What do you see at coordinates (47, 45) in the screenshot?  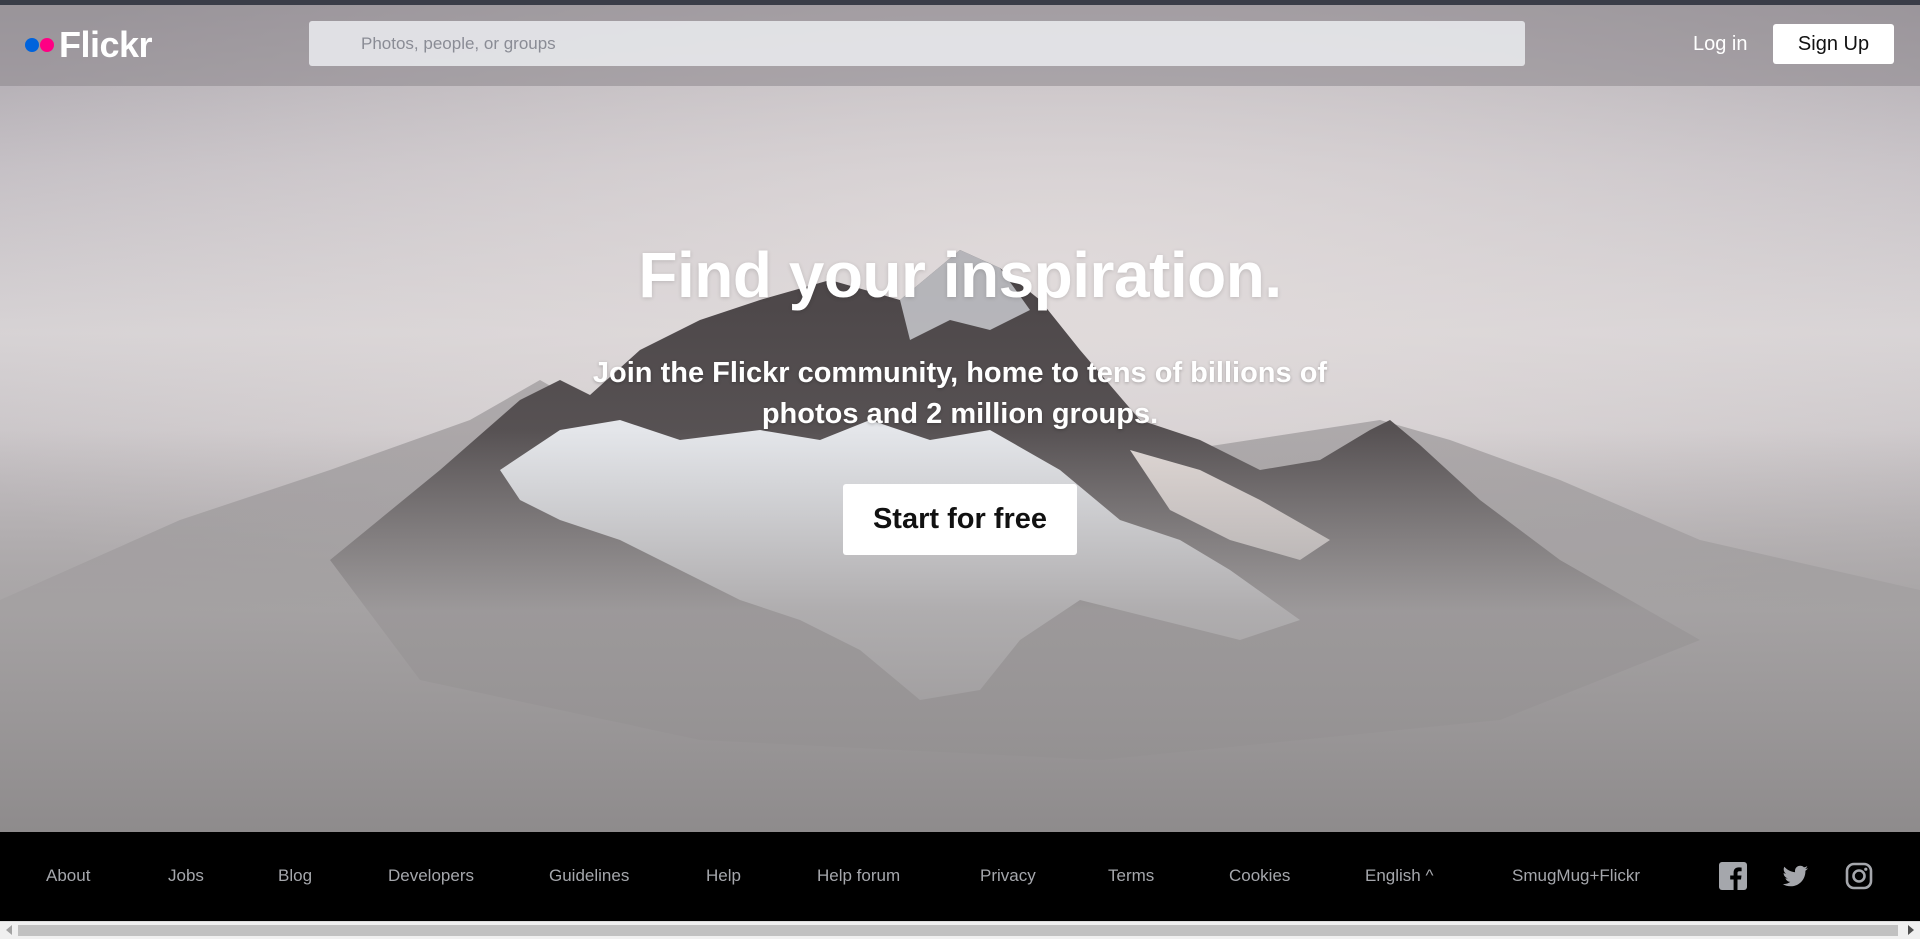 I see `logo-pink-dot-icon` at bounding box center [47, 45].